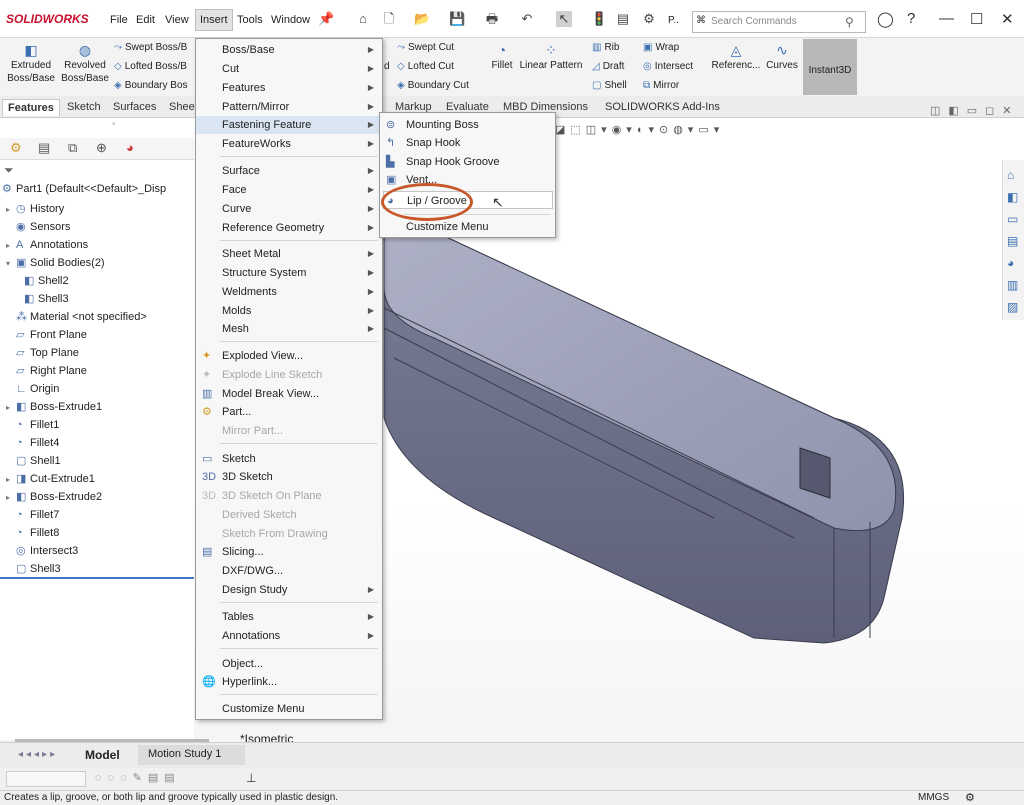 Image resolution: width=1024 pixels, height=805 pixels. I want to click on tree-item-material: ⁂ Material <not specified>, so click(76, 317).